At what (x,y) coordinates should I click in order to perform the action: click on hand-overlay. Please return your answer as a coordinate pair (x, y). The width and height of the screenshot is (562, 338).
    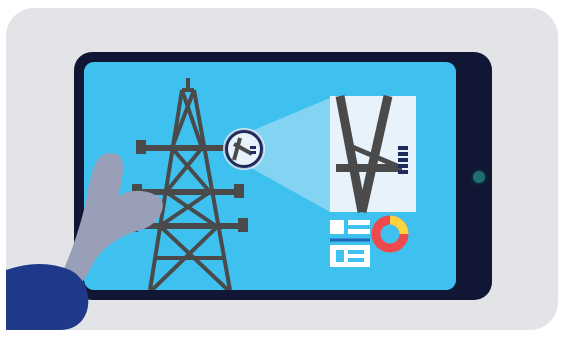
    Looking at the image, I should click on (84, 241).